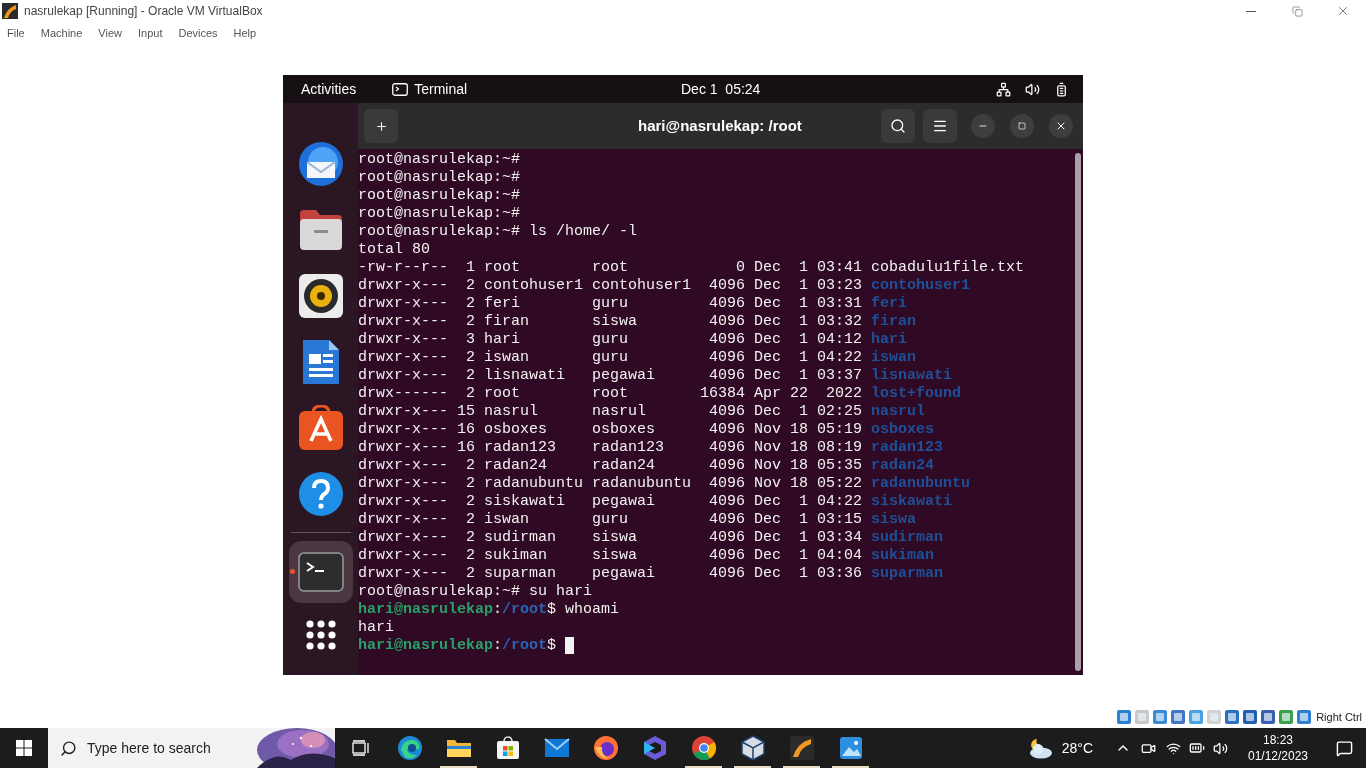  Describe the element at coordinates (651, 448) in the screenshot. I see `terminal-line: drwxr-x--- 16 radan123 radan123 4096 Nov 18 08:19 radan123` at that location.